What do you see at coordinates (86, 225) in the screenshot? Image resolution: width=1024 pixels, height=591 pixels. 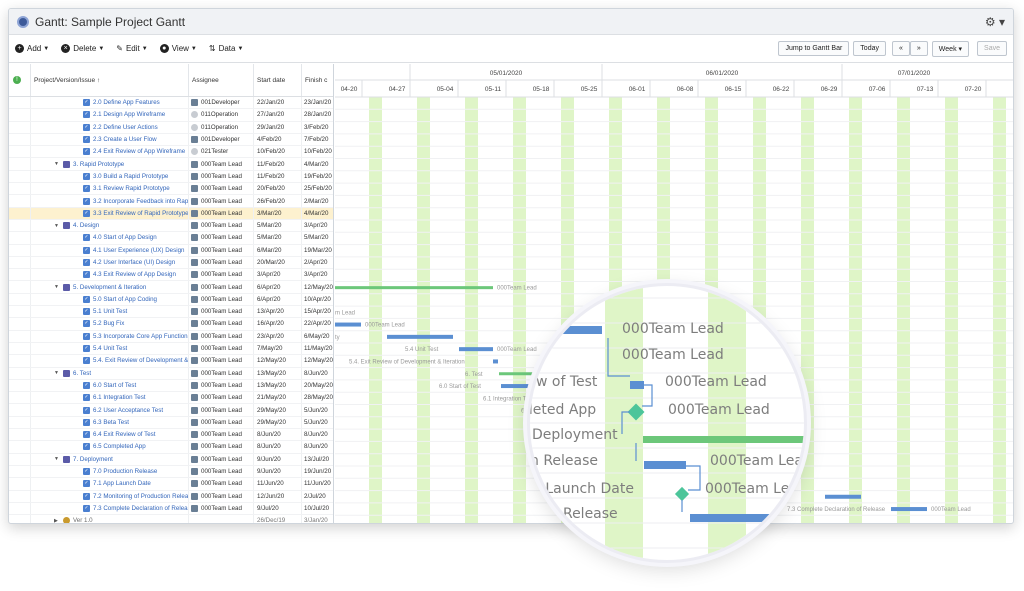 I see `issue-link: 4. Design` at bounding box center [86, 225].